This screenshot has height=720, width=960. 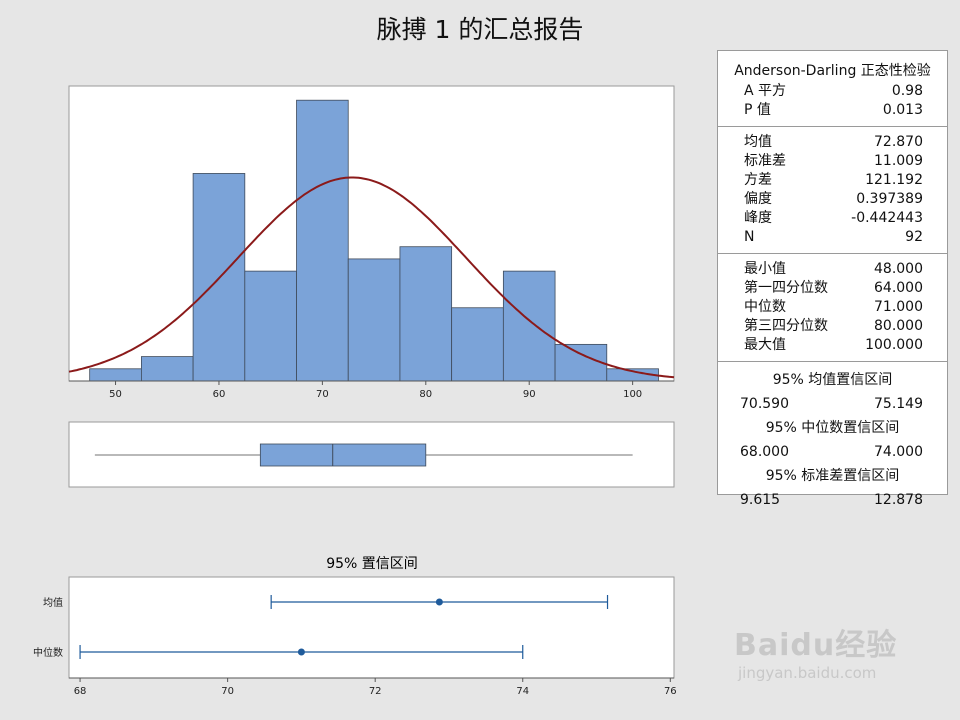 I want to click on stat-label: 均值, so click(x=758, y=142).